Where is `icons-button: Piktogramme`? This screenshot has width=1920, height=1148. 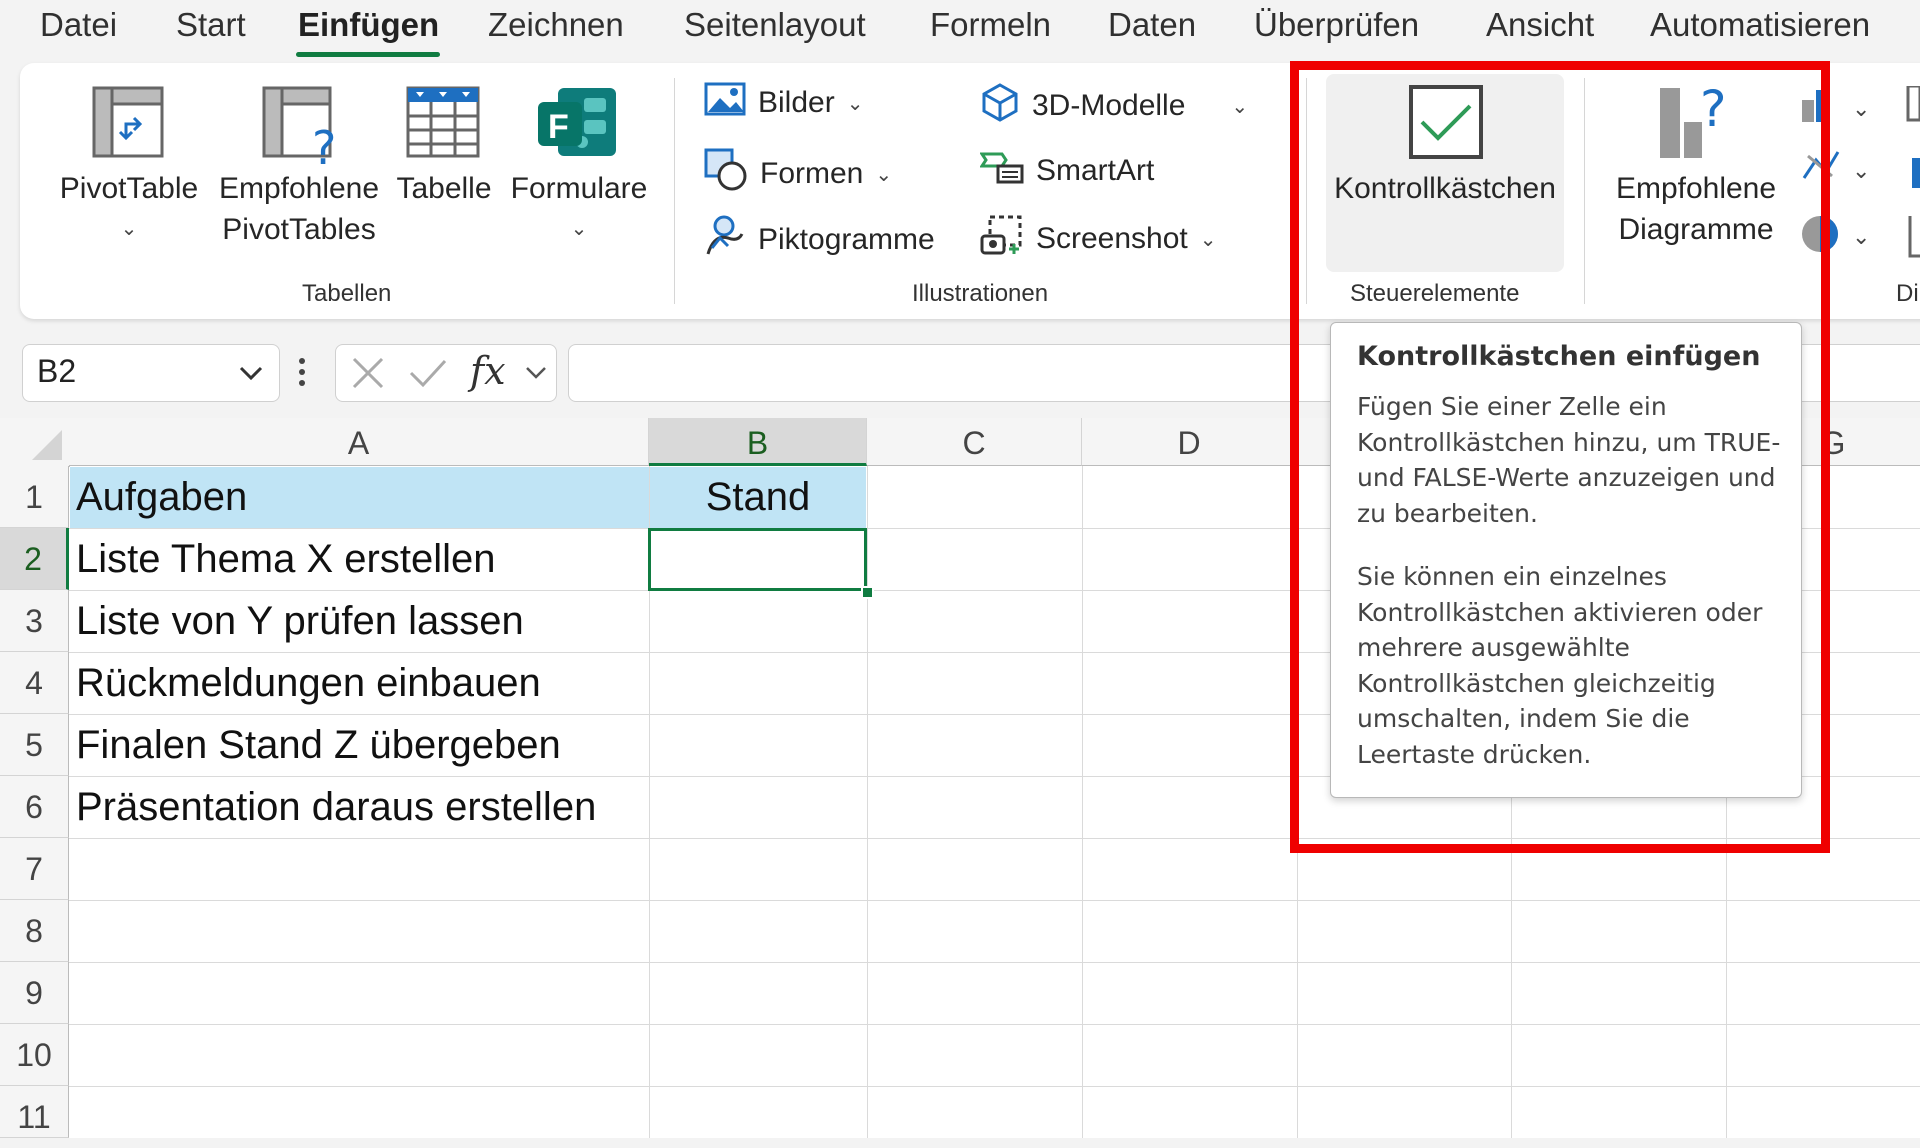 icons-button: Piktogramme is located at coordinates (819, 240).